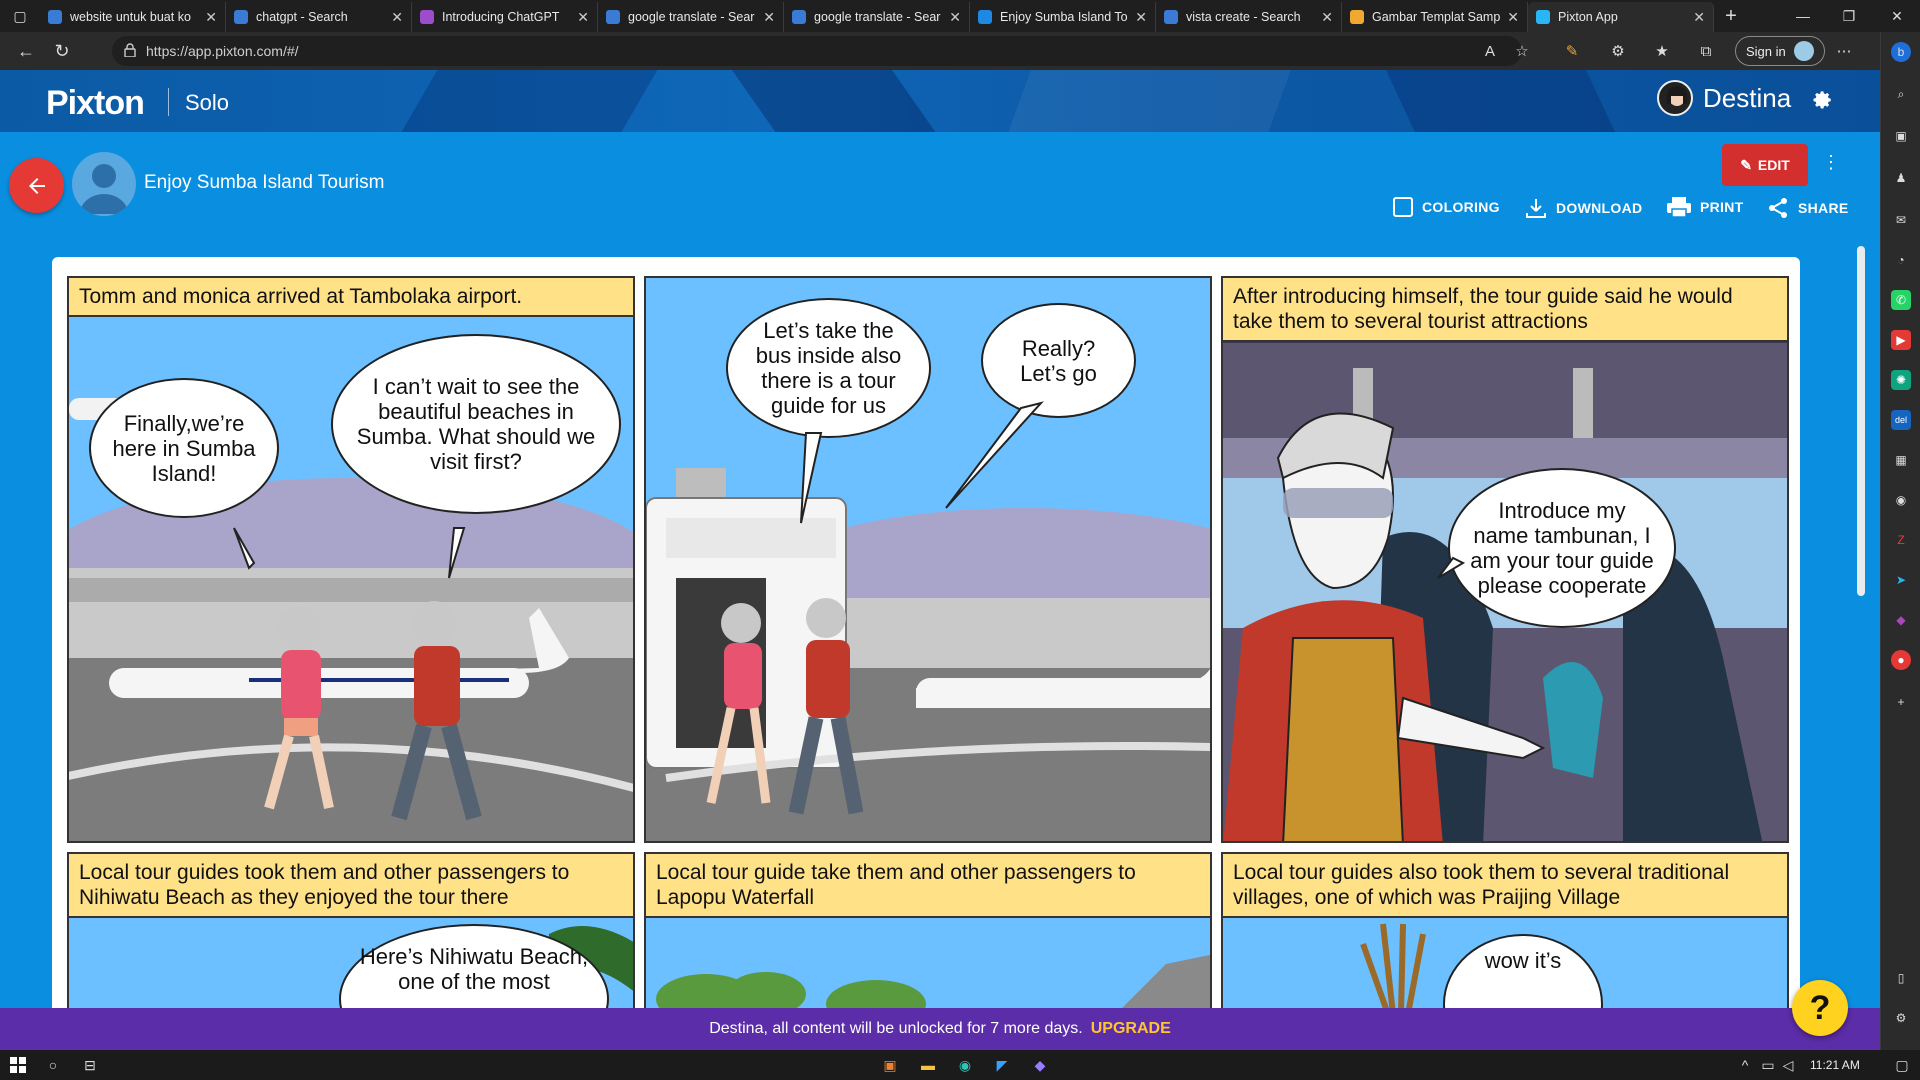  Describe the element at coordinates (1435, 17) in the screenshot. I see `browser-tab: Gambar Templat Samp ✕` at that location.